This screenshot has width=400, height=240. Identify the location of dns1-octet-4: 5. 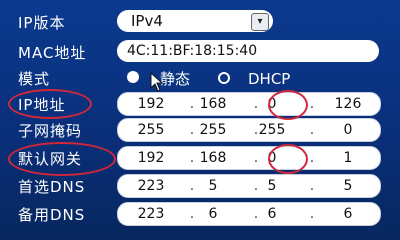
(348, 186).